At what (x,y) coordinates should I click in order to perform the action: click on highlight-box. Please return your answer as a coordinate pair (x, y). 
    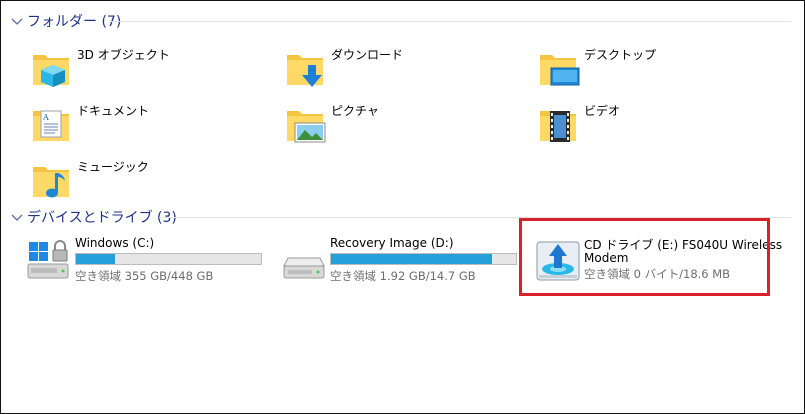
    Looking at the image, I should click on (644, 257).